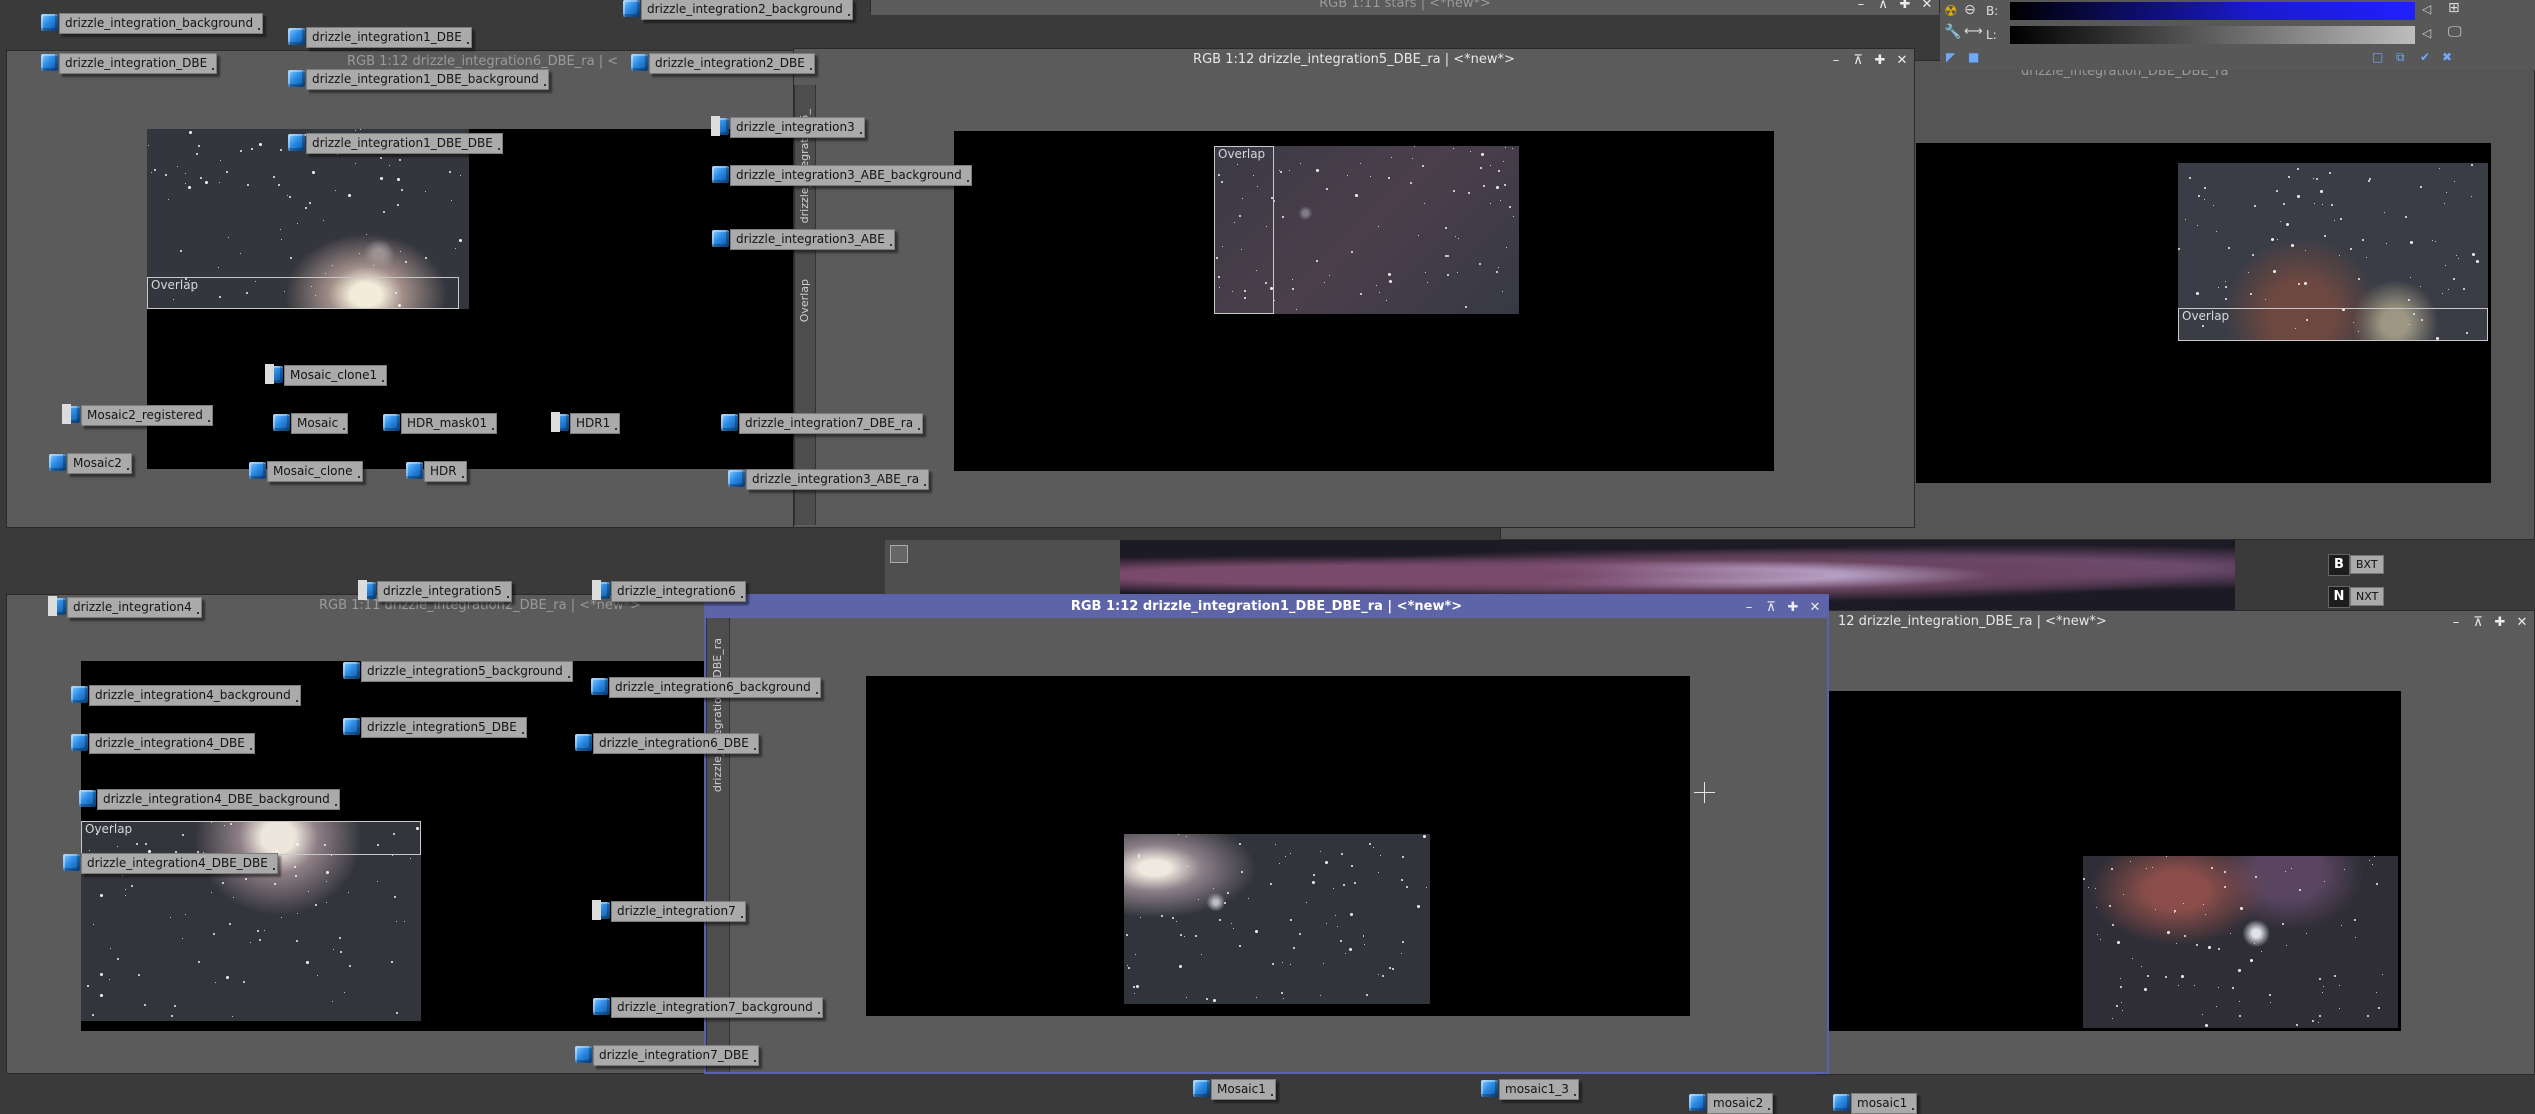  I want to click on image-icon-i3: drizzle_integration1_DBE, so click(379, 37).